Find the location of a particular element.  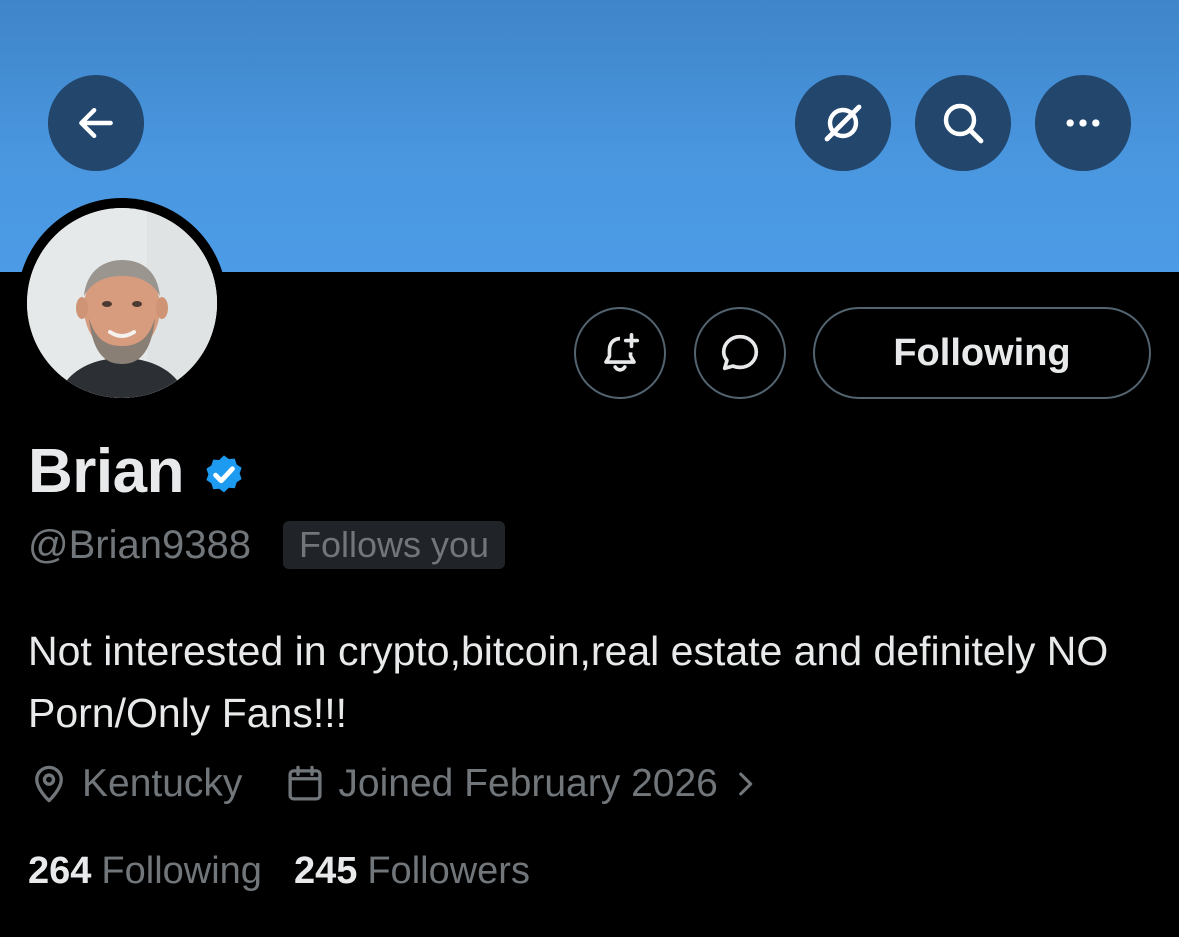

search-icon is located at coordinates (963, 123).